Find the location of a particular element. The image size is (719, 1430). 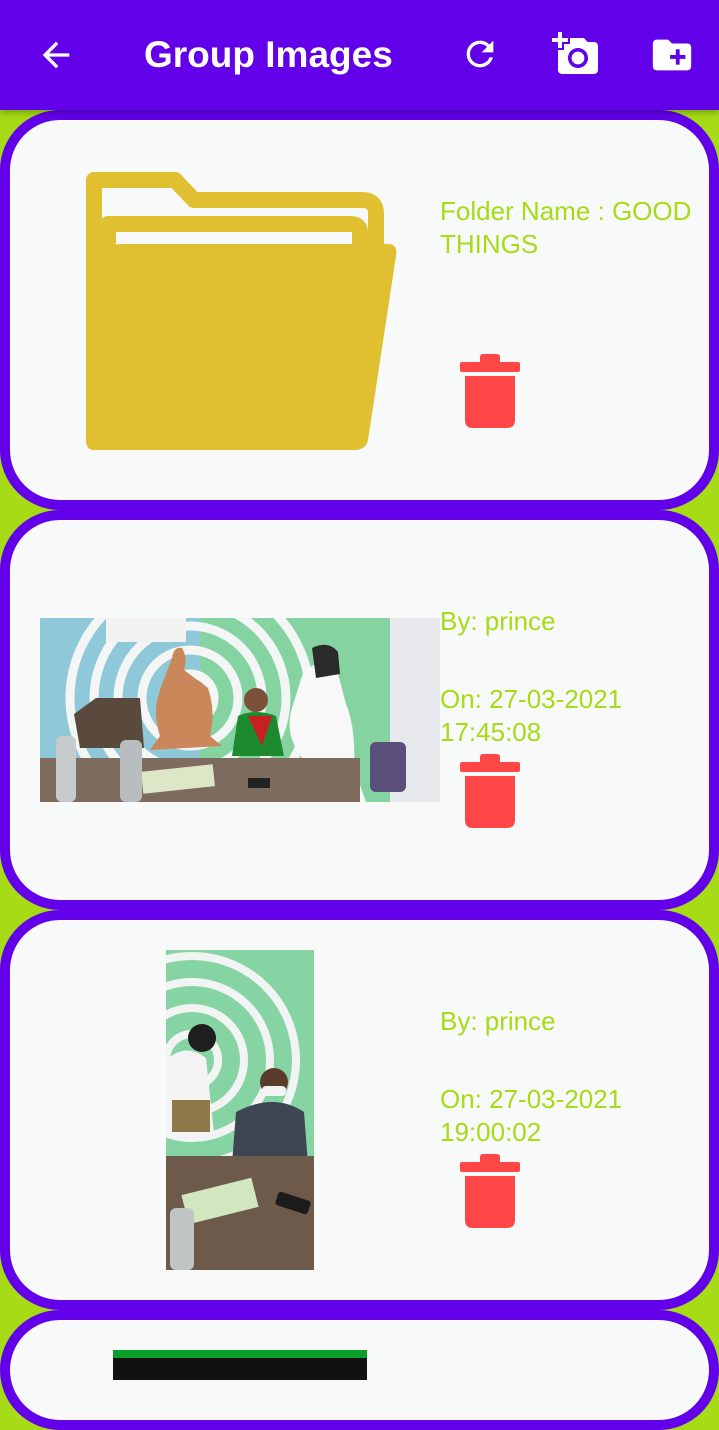

folder-icon is located at coordinates (240, 314).